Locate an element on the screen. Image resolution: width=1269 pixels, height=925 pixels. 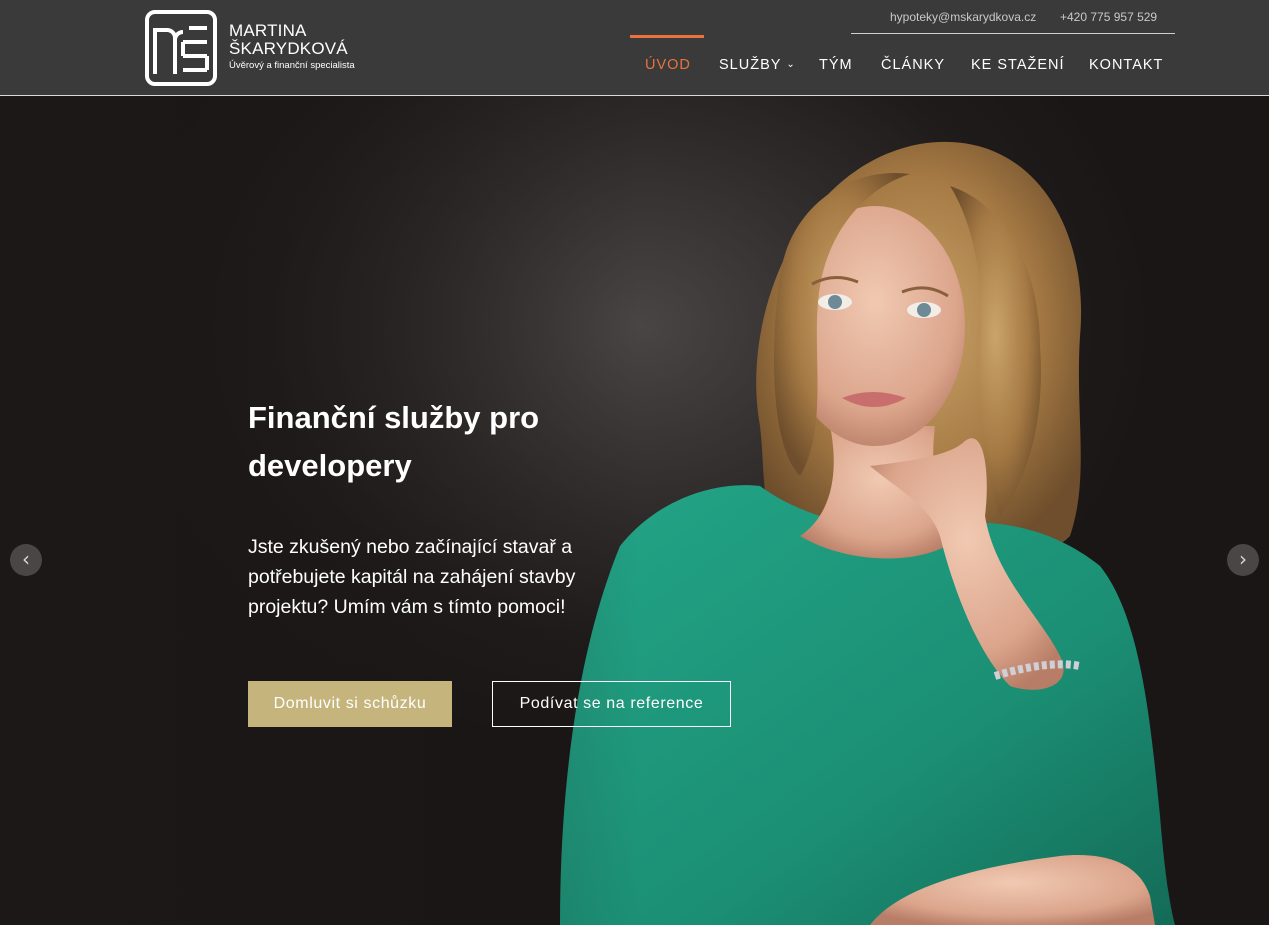
chevron-right-icon: › is located at coordinates (1243, 559).